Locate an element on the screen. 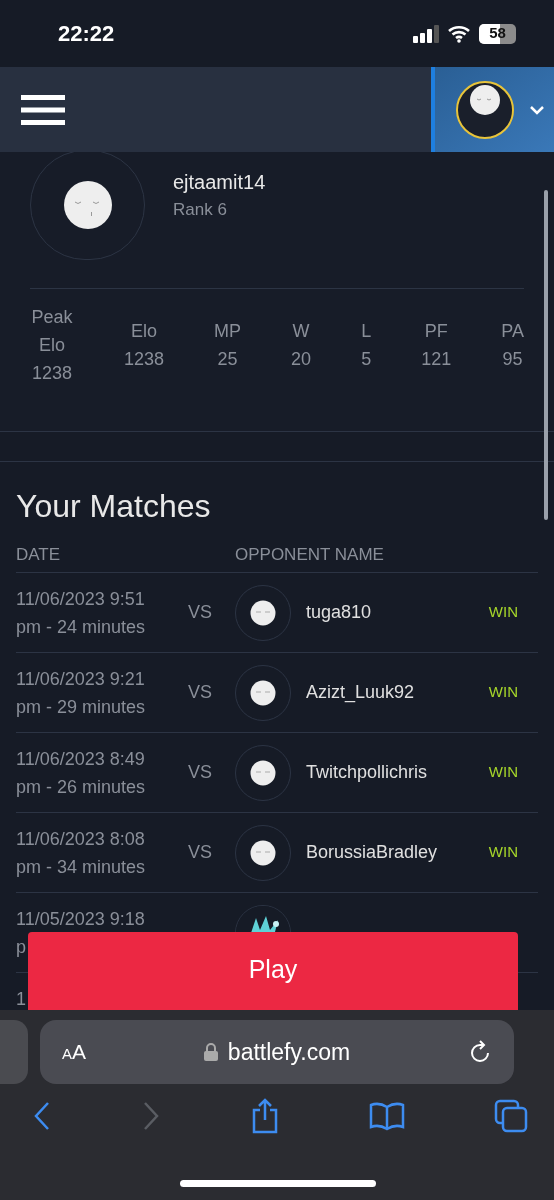 Image resolution: width=554 pixels, height=1200 pixels. match-duration: pm - 26 minutes is located at coordinates (81, 787).